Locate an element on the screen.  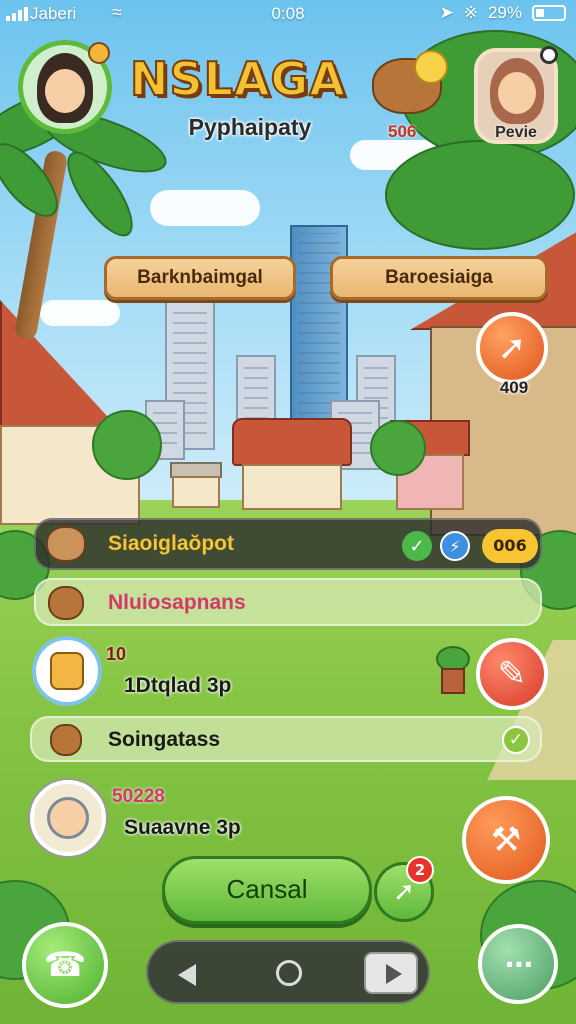
list-item-label: 1Dtqlad 3p is located at coordinates (177, 686).